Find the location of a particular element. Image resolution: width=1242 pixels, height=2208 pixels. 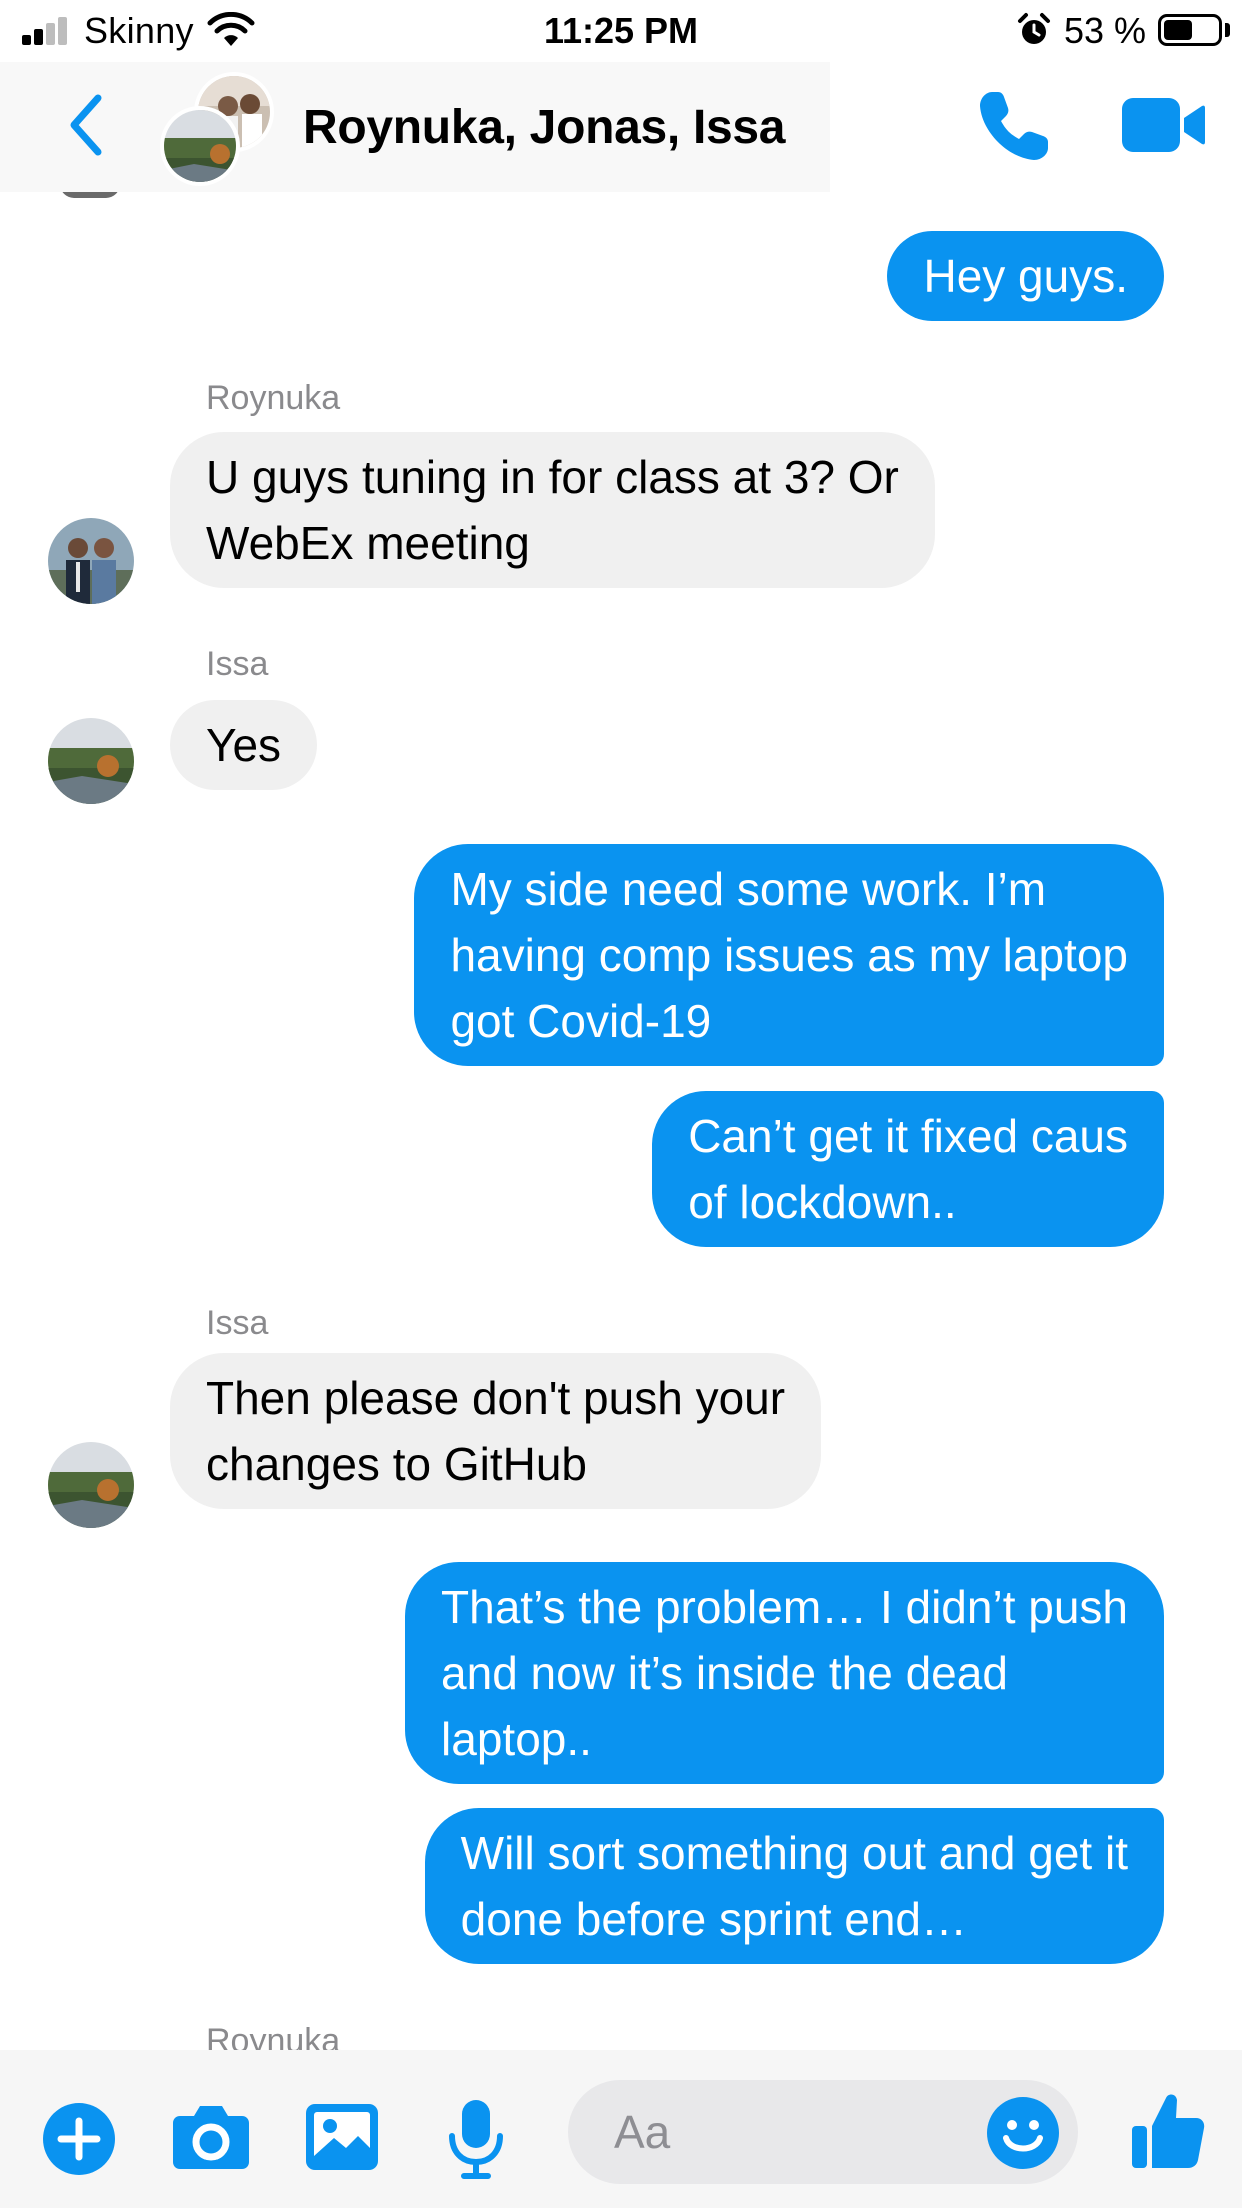

conversation-header: Roynuka, Jonas, Issa is located at coordinates (621, 127).